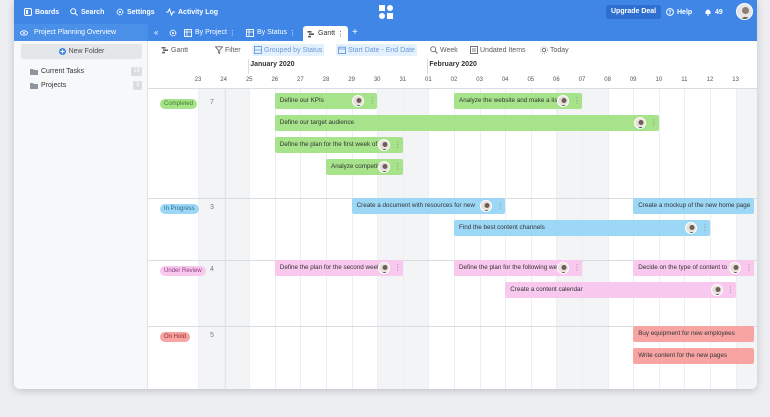  What do you see at coordinates (250, 32) in the screenshot?
I see `table-icon` at bounding box center [250, 32].